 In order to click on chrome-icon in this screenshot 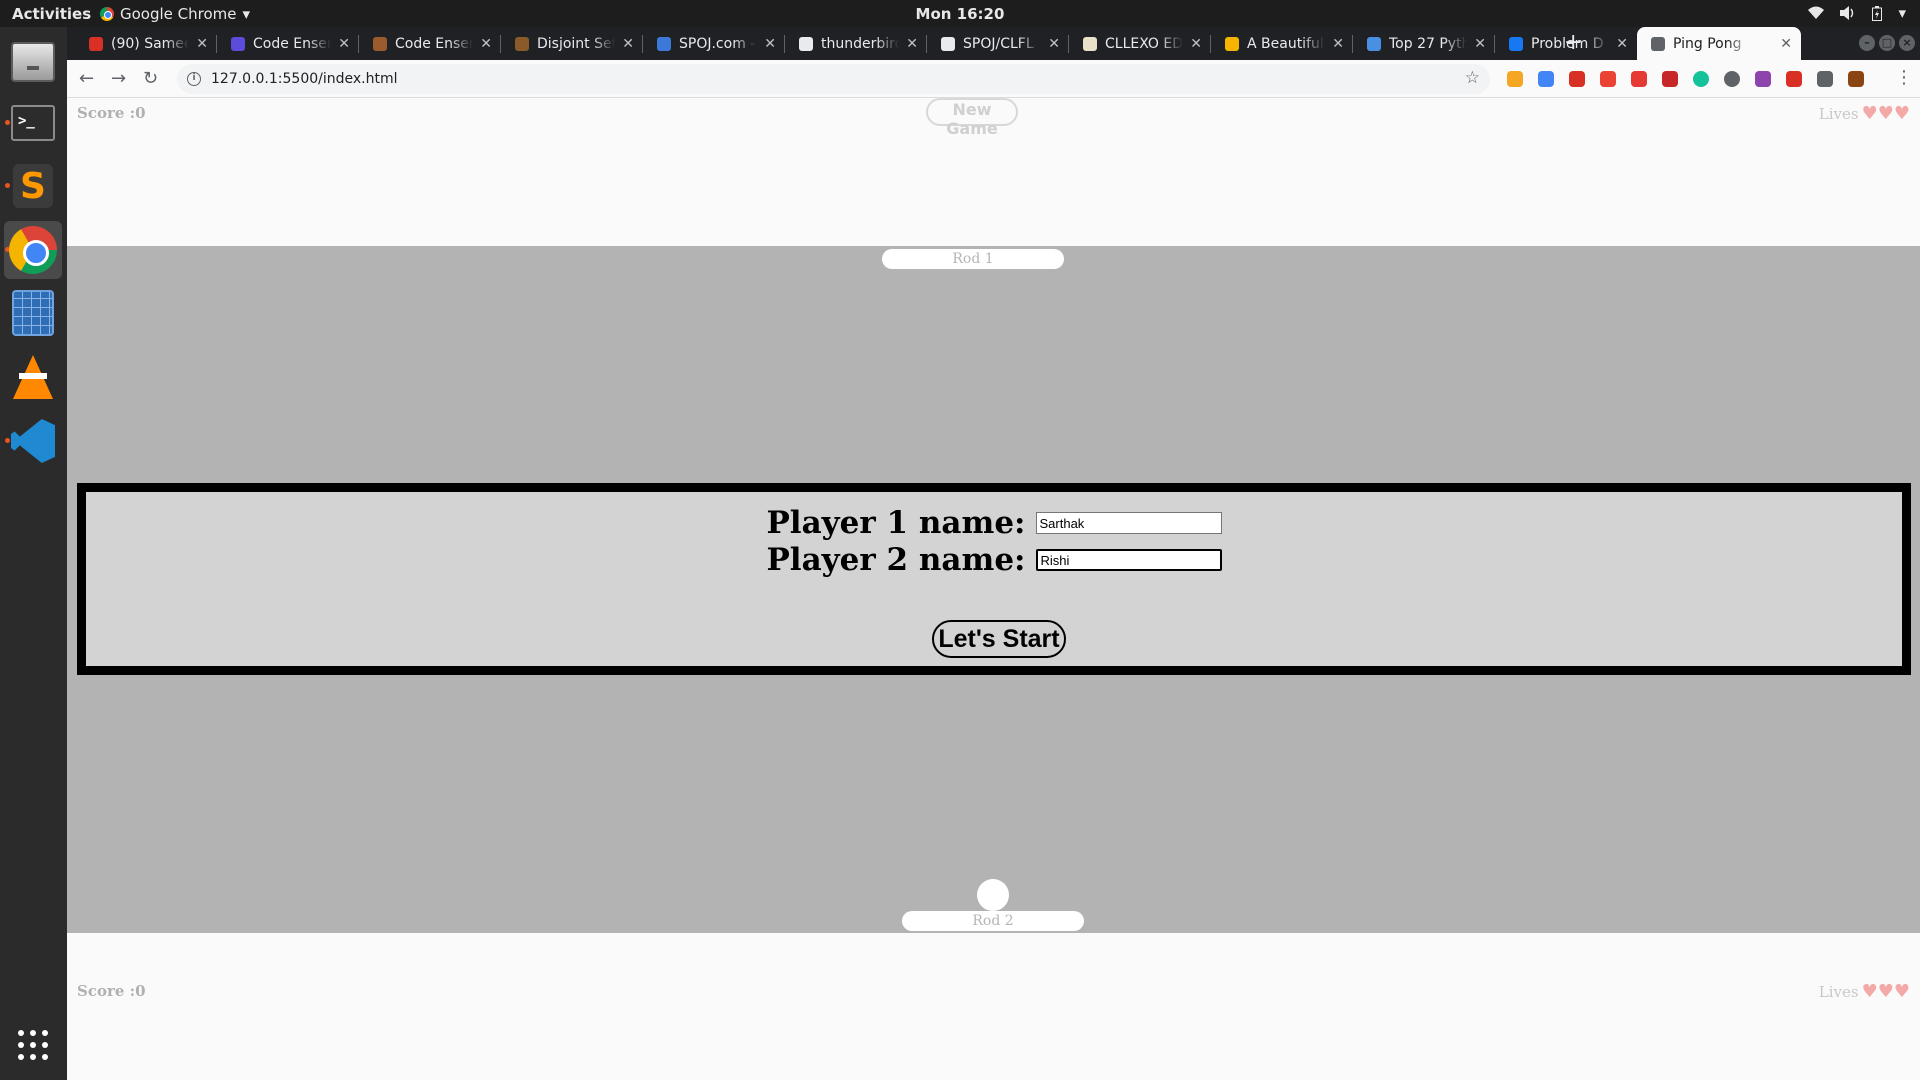, I will do `click(33, 250)`.